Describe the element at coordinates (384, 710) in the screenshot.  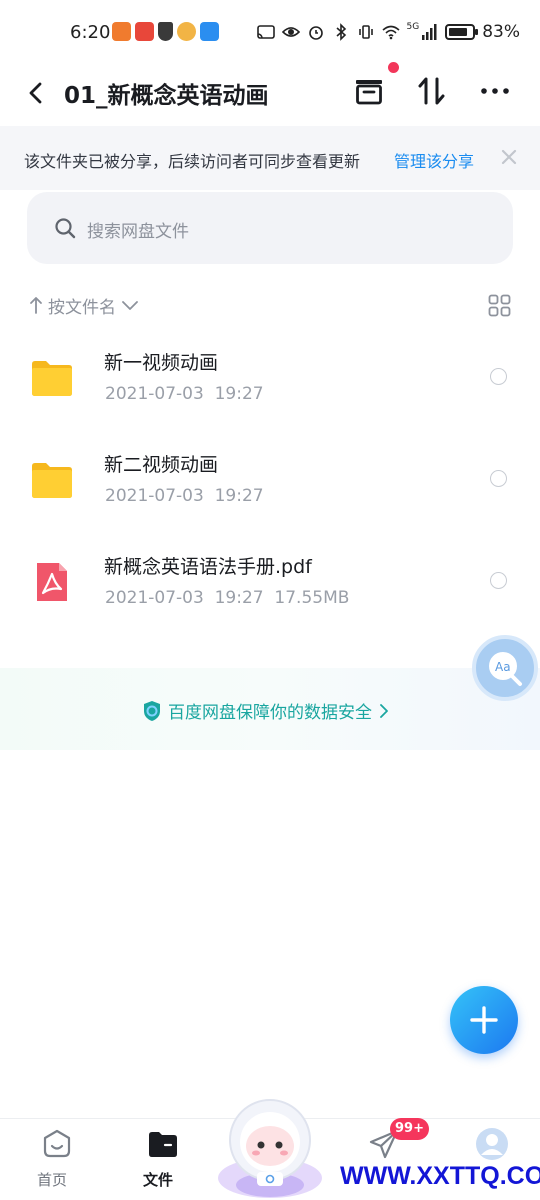
I see `chevron-right-icon` at that location.